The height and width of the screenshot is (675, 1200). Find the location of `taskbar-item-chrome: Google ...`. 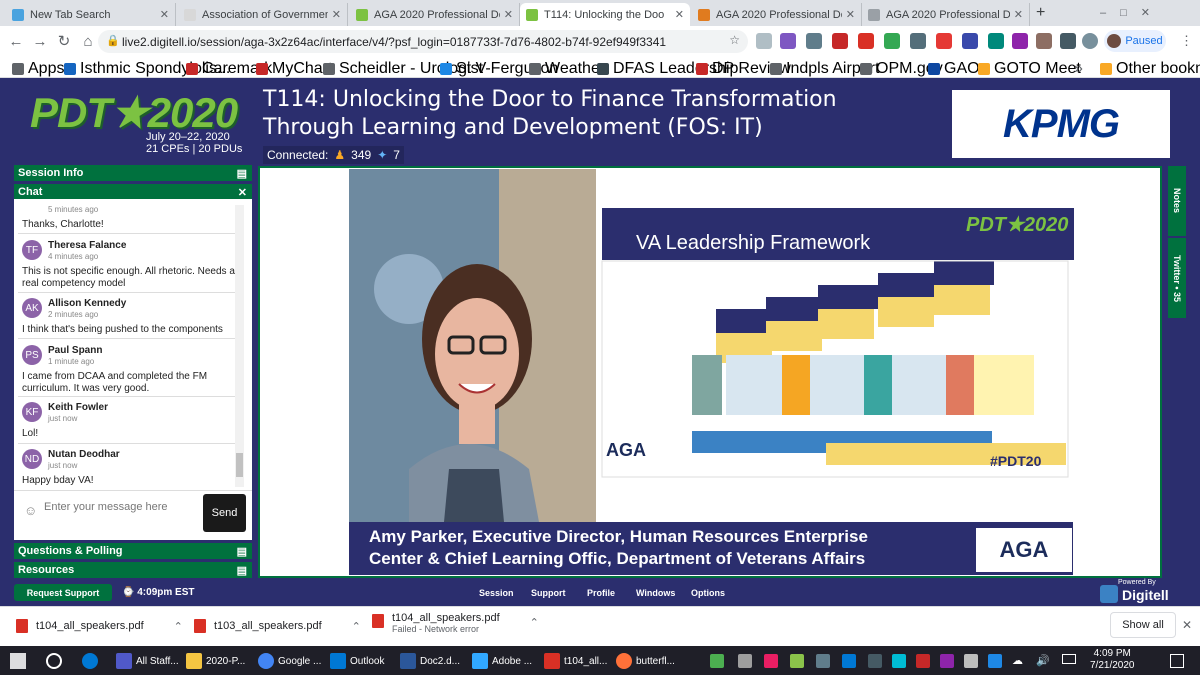

taskbar-item-chrome: Google ... is located at coordinates (289, 661).